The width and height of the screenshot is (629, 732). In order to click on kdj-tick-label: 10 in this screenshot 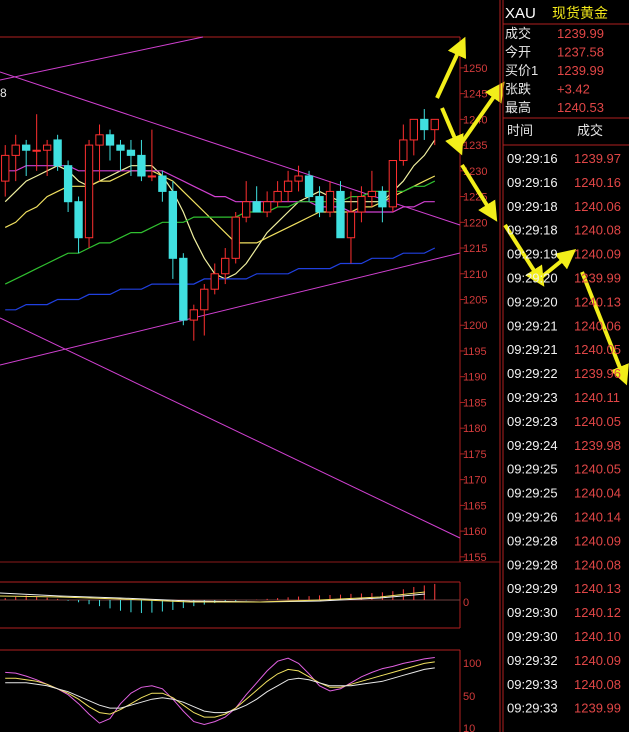, I will do `click(469, 727)`.